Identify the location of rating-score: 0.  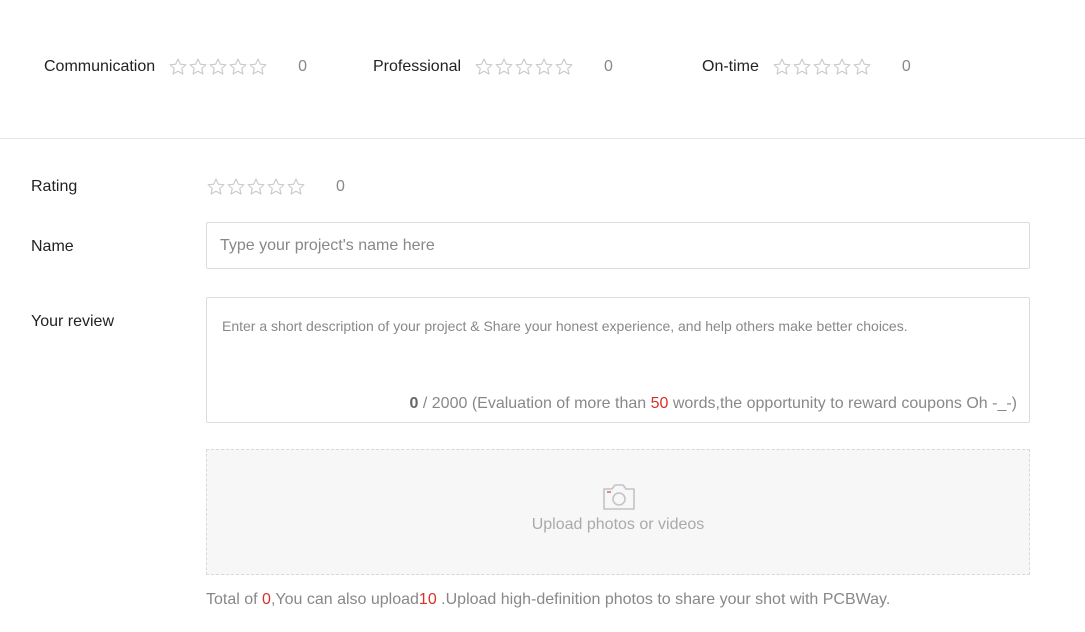
(340, 186).